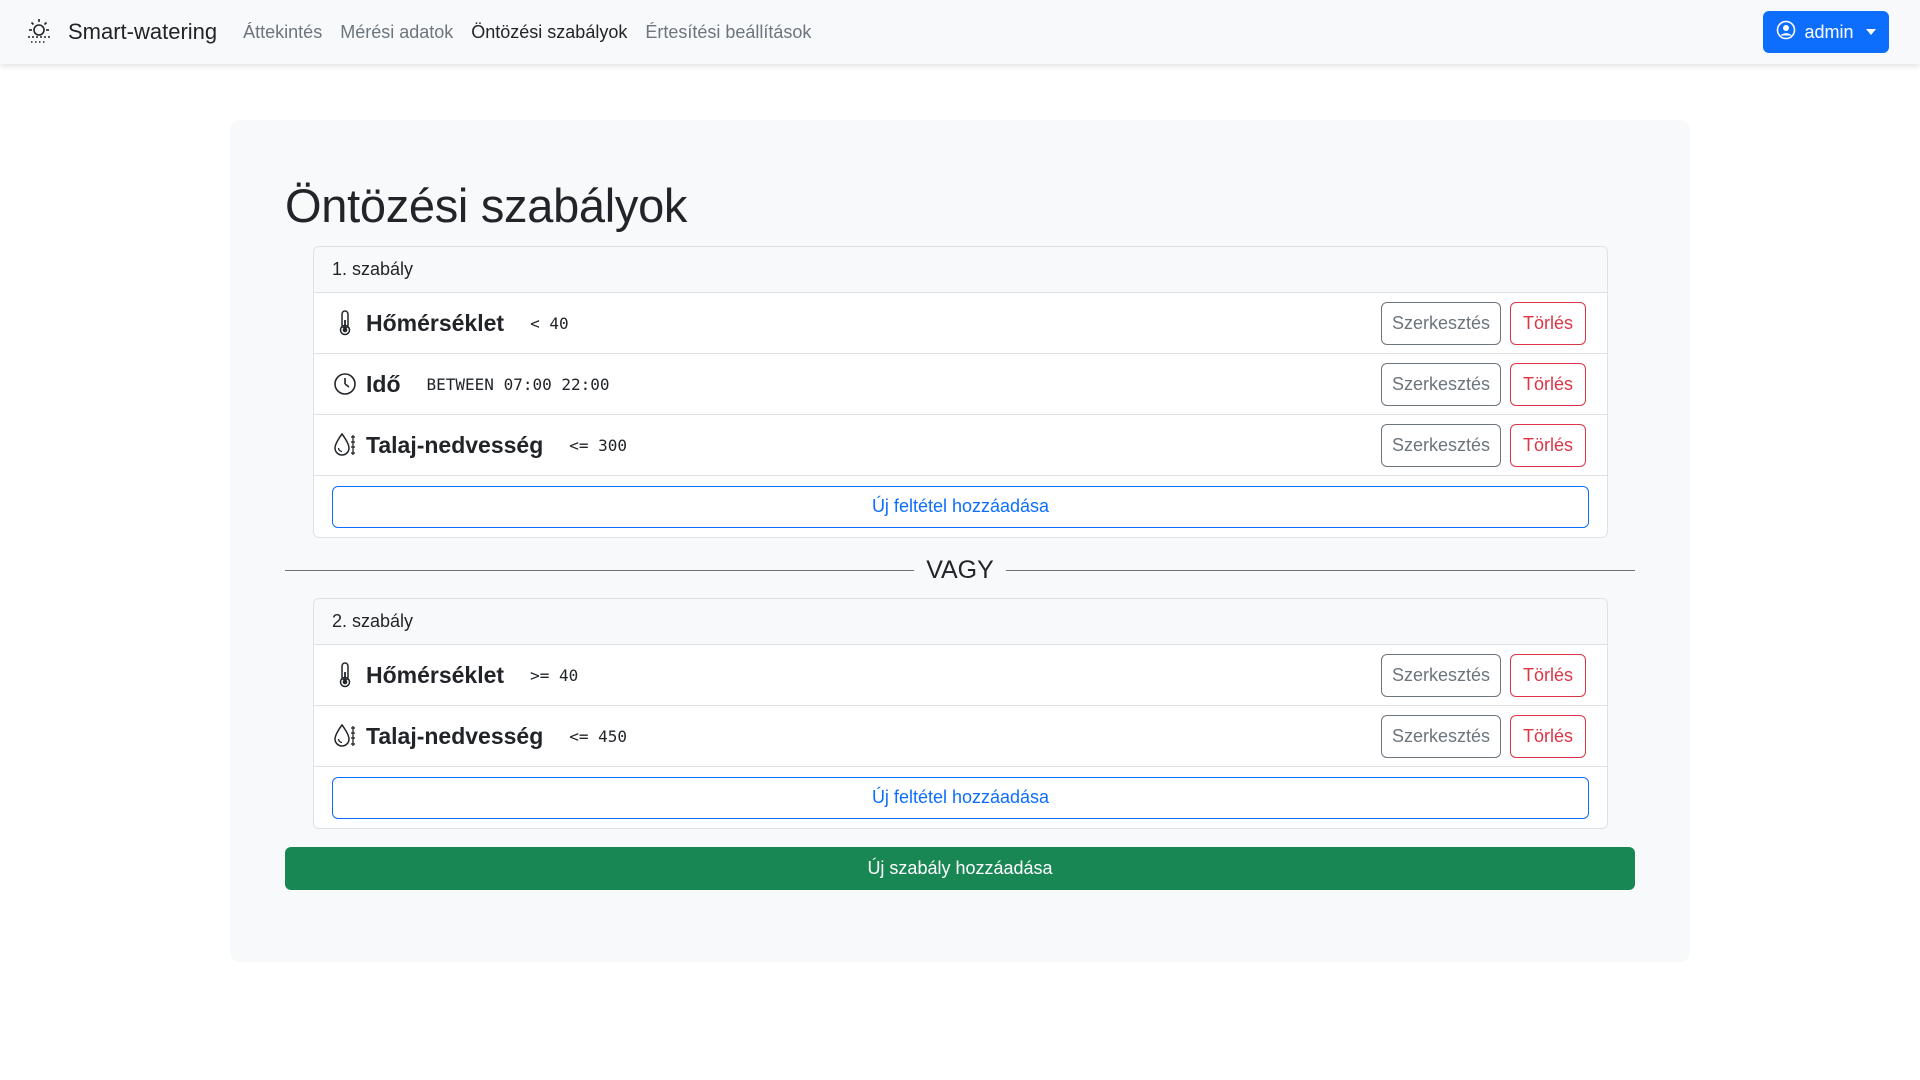  Describe the element at coordinates (396, 32) in the screenshot. I see `nav-link-measurements: Mérési adatok` at that location.